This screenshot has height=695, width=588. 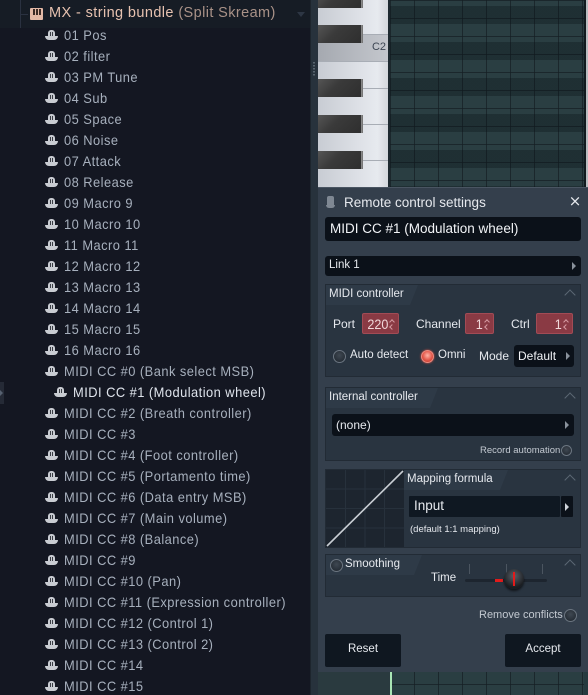 I want to click on smoothing-section: Smoothing Time, so click(x=453, y=575).